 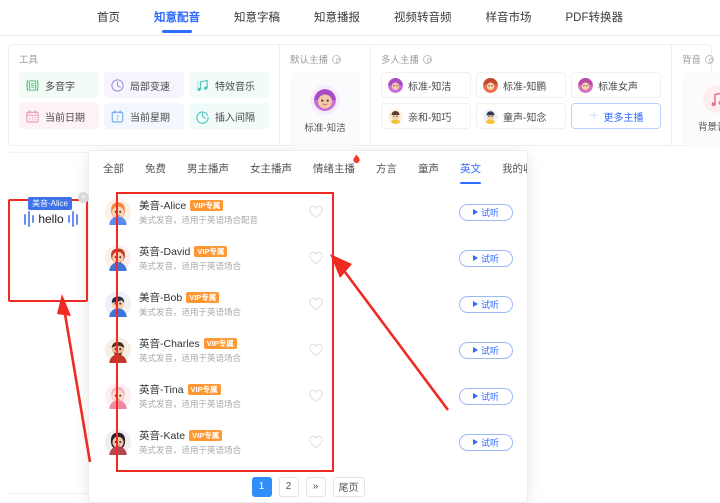 What do you see at coordinates (325, 109) in the screenshot?
I see `default-host-card: 标准-知洁` at bounding box center [325, 109].